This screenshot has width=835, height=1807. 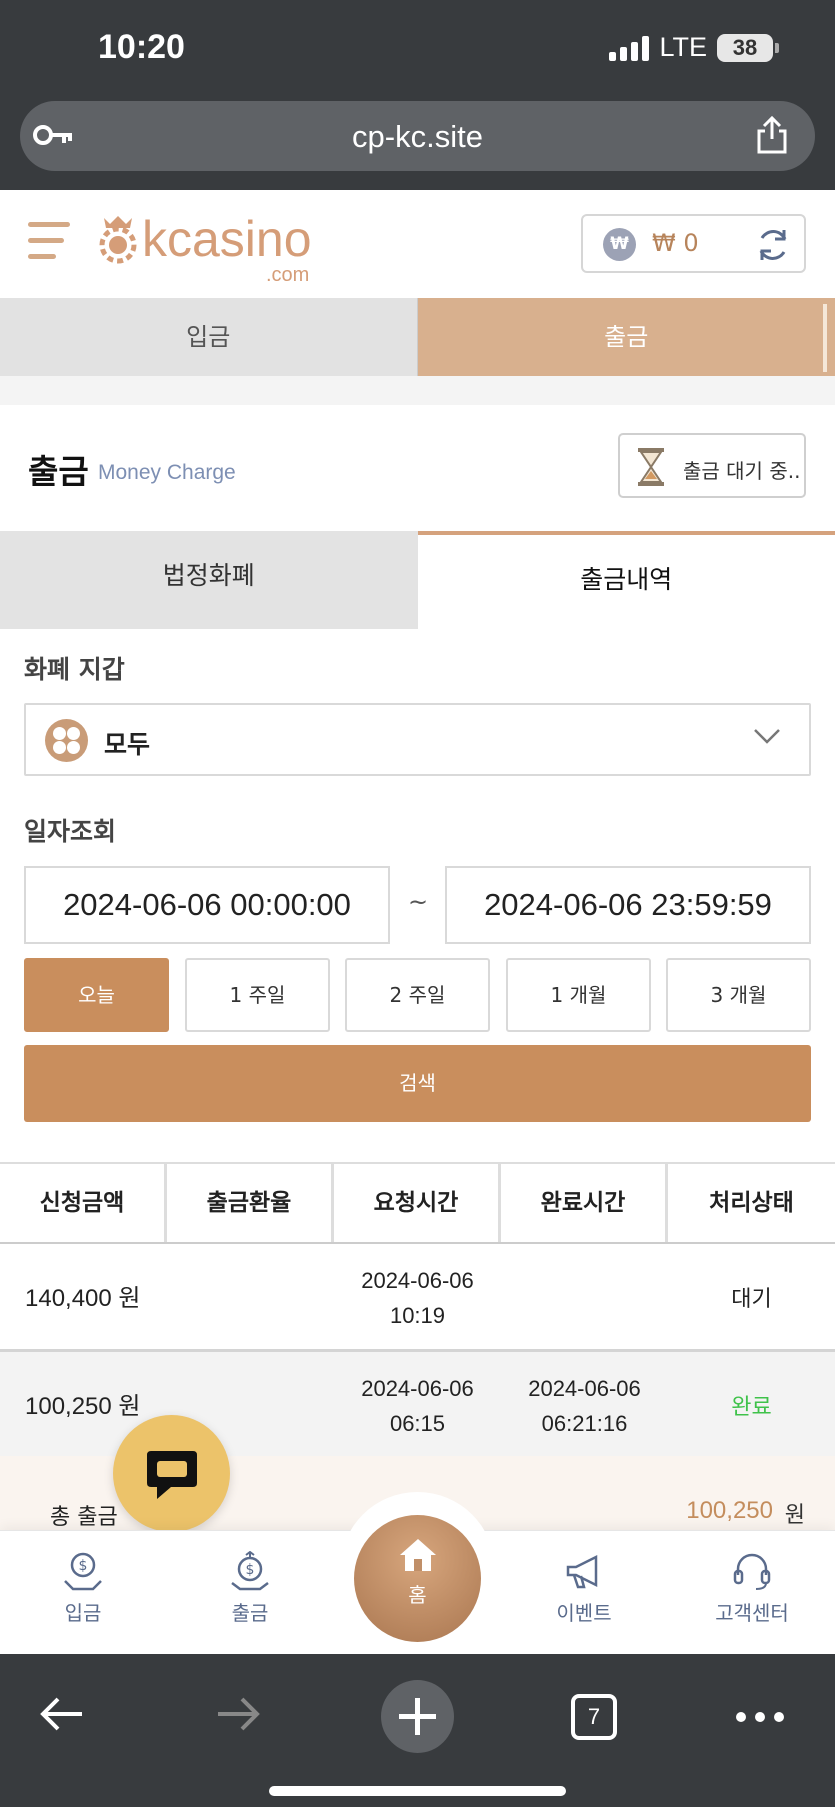 What do you see at coordinates (752, 1613) in the screenshot?
I see `nav-support-label: 고객센터` at bounding box center [752, 1613].